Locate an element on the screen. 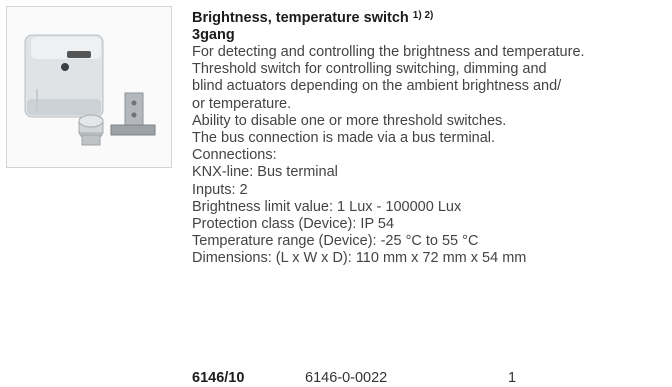 The image size is (672, 387). connections-heading: Connections: is located at coordinates (234, 155).